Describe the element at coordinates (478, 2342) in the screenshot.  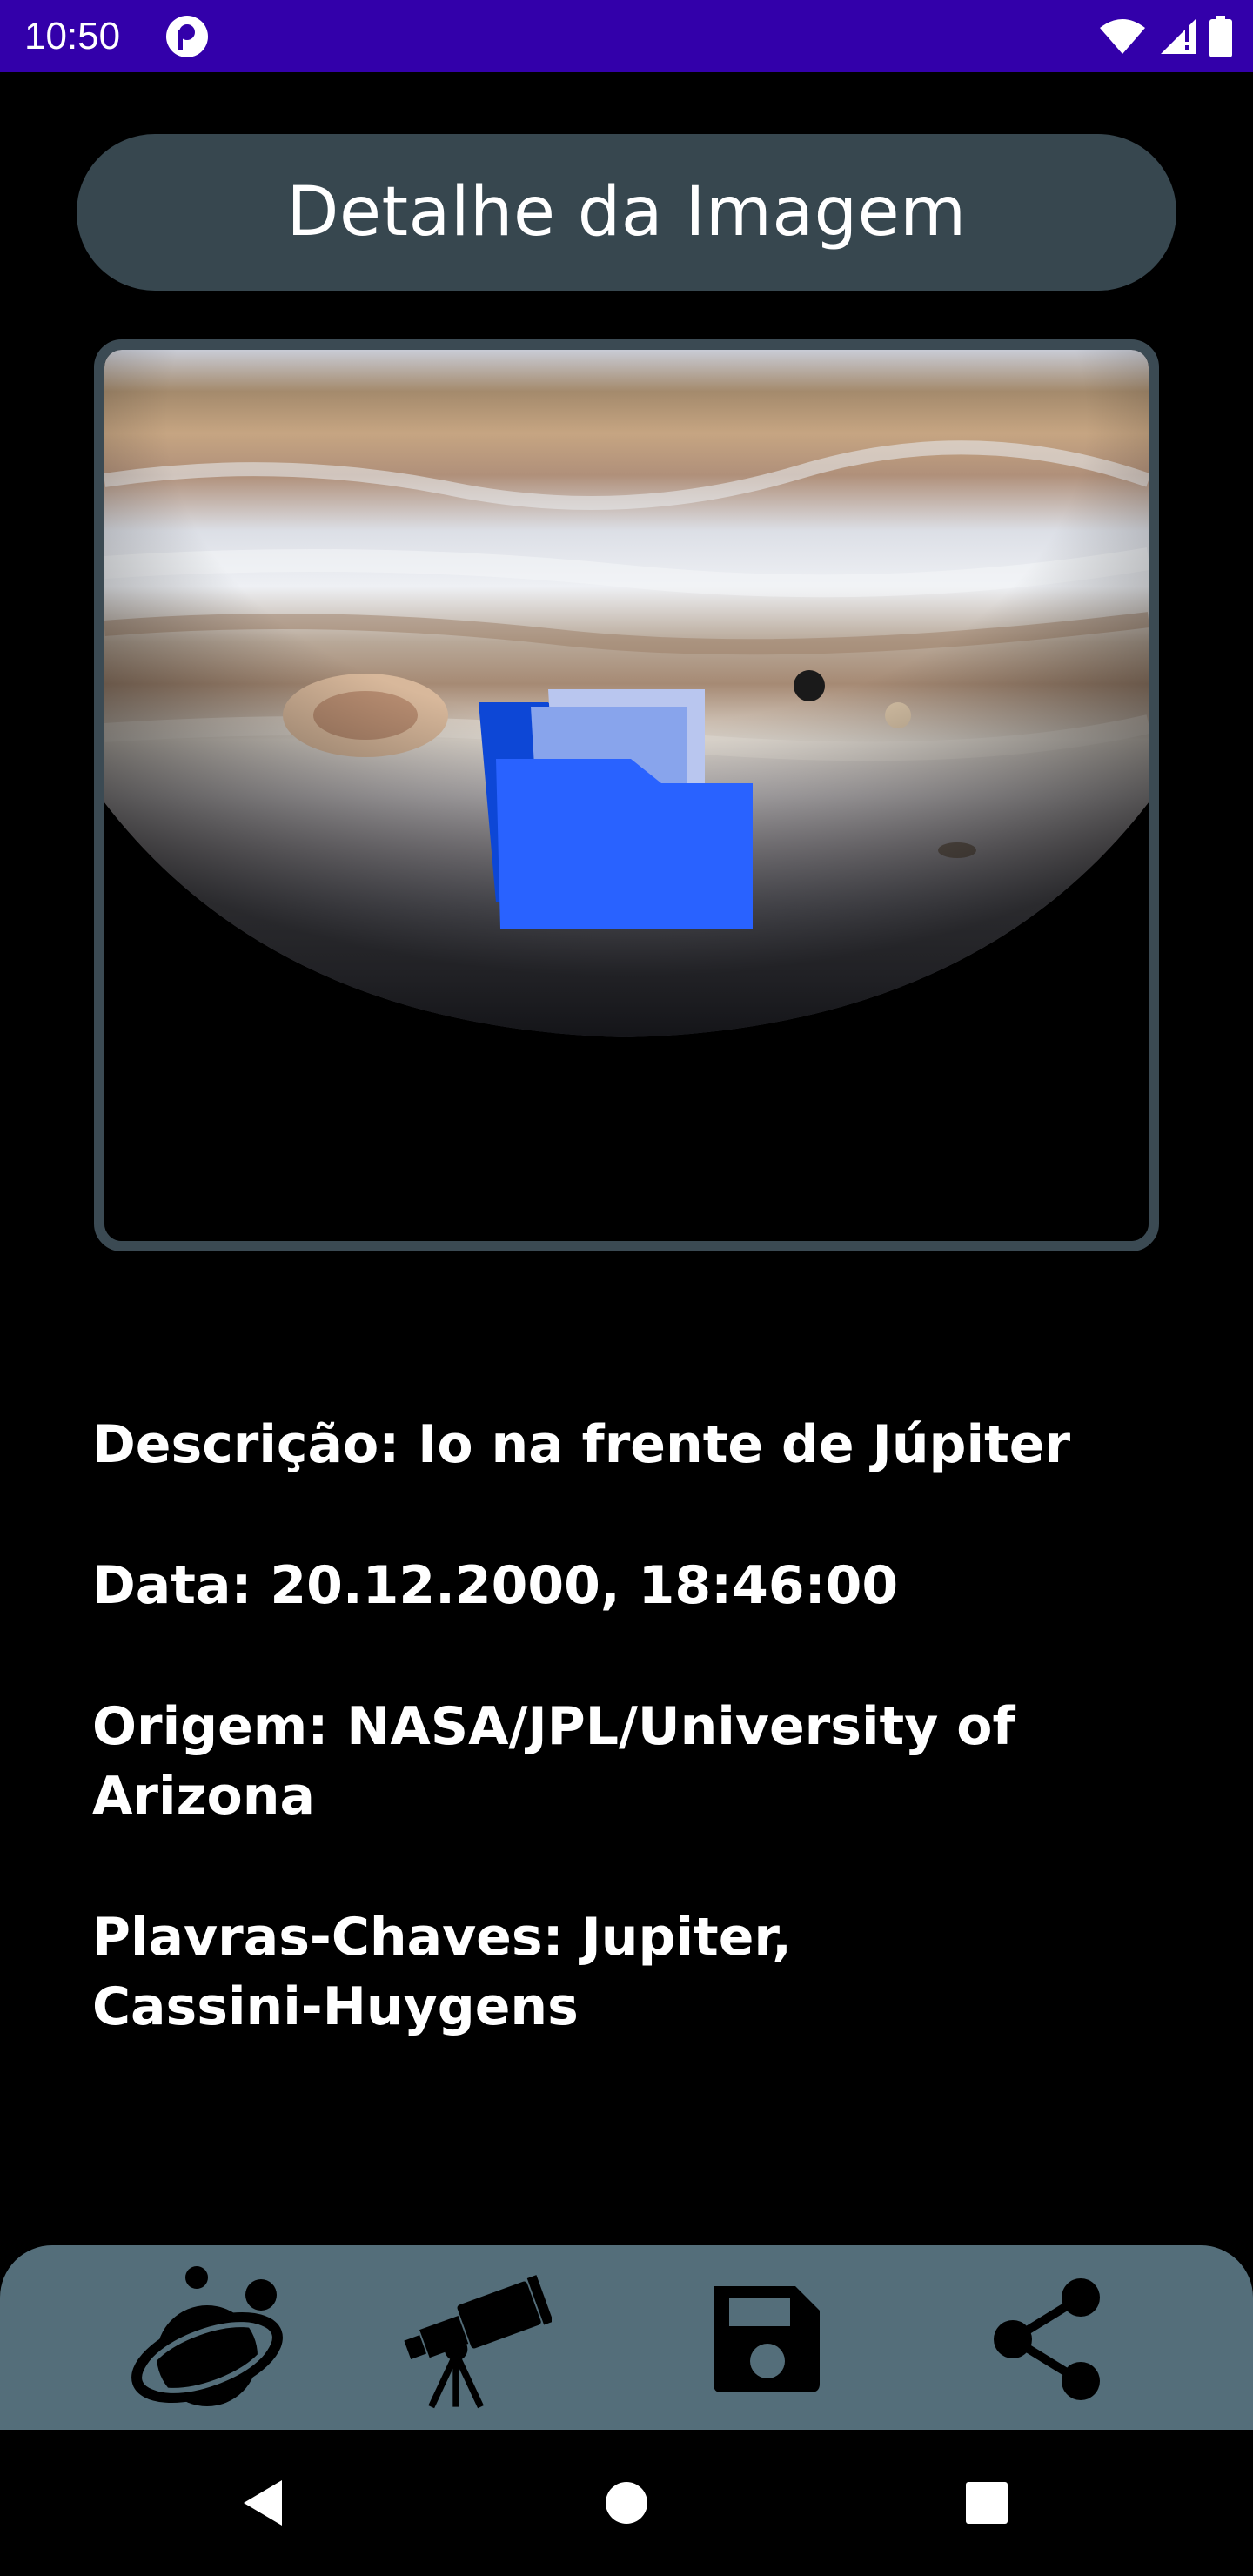
I see `telescope-icon` at that location.